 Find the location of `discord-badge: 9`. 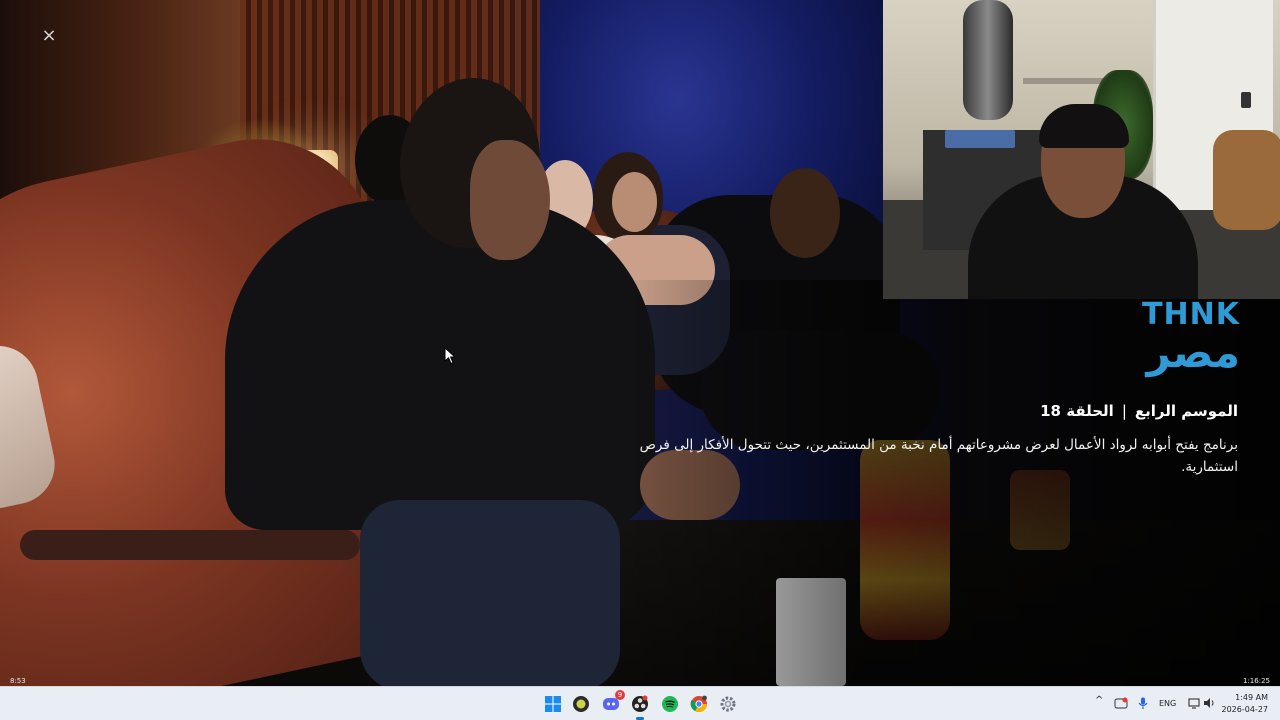

discord-badge: 9 is located at coordinates (620, 695).